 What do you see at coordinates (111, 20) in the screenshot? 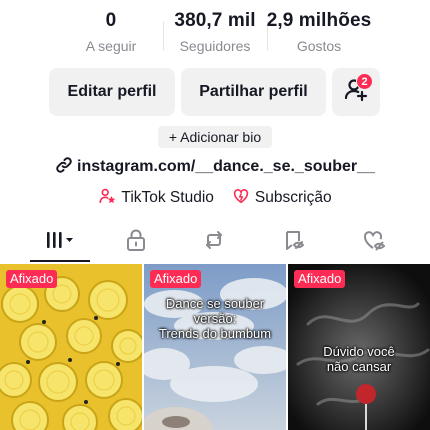
I see `following-count: 0` at bounding box center [111, 20].